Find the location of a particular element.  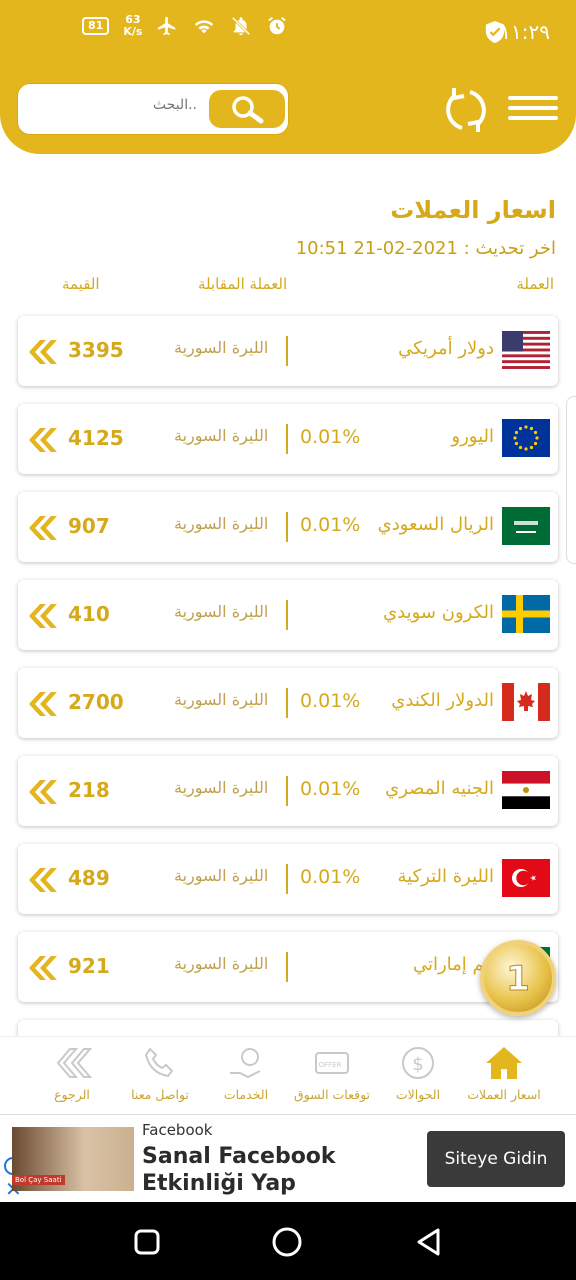

battery-indicator: 81 is located at coordinates (96, 26).